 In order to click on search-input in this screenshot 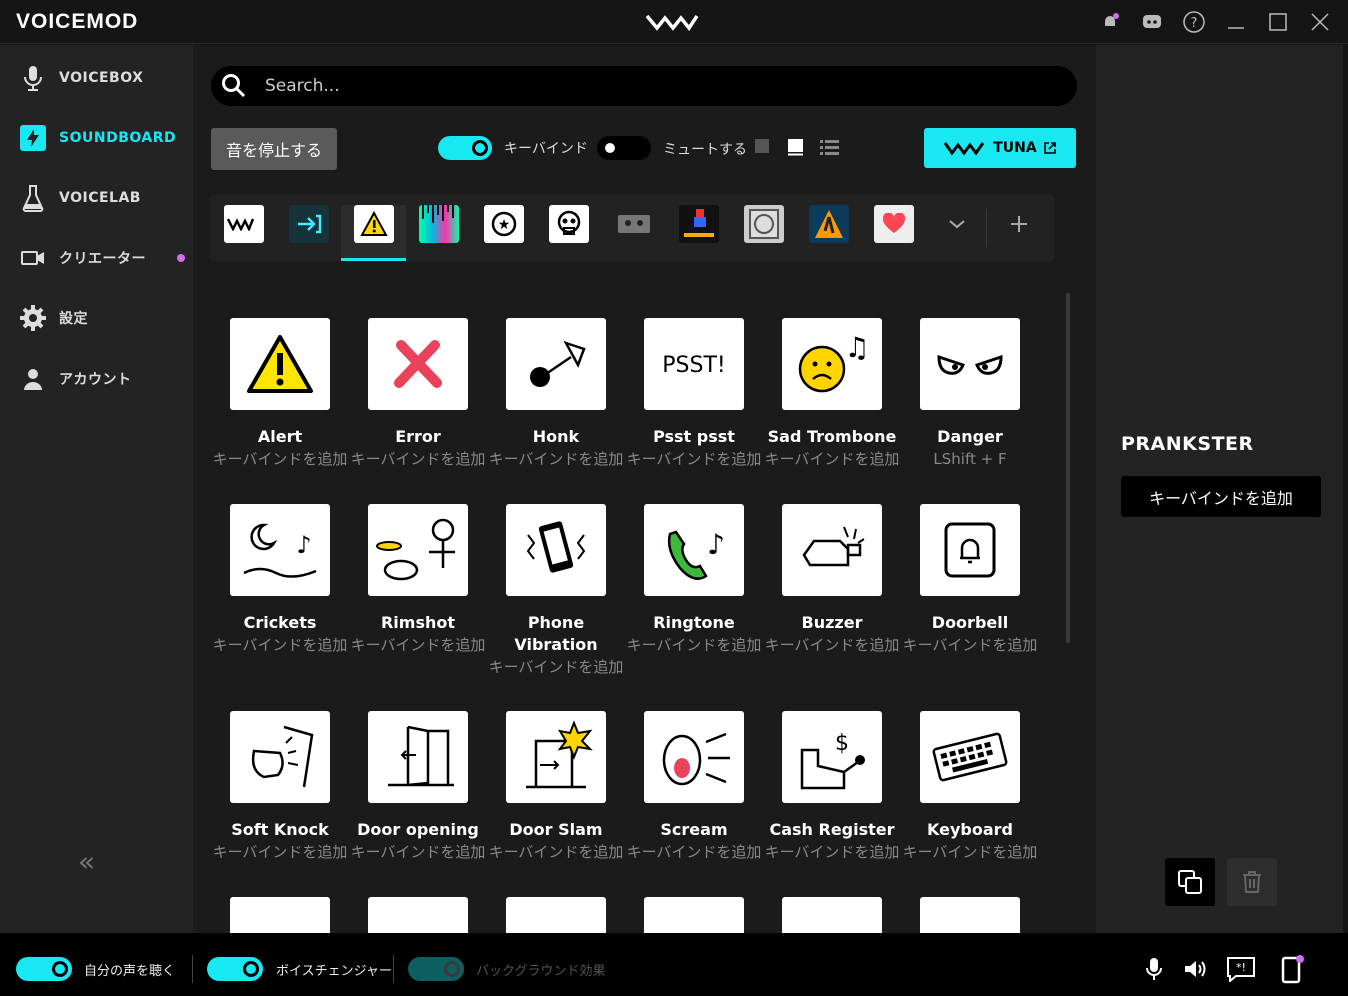, I will do `click(615, 86)`.